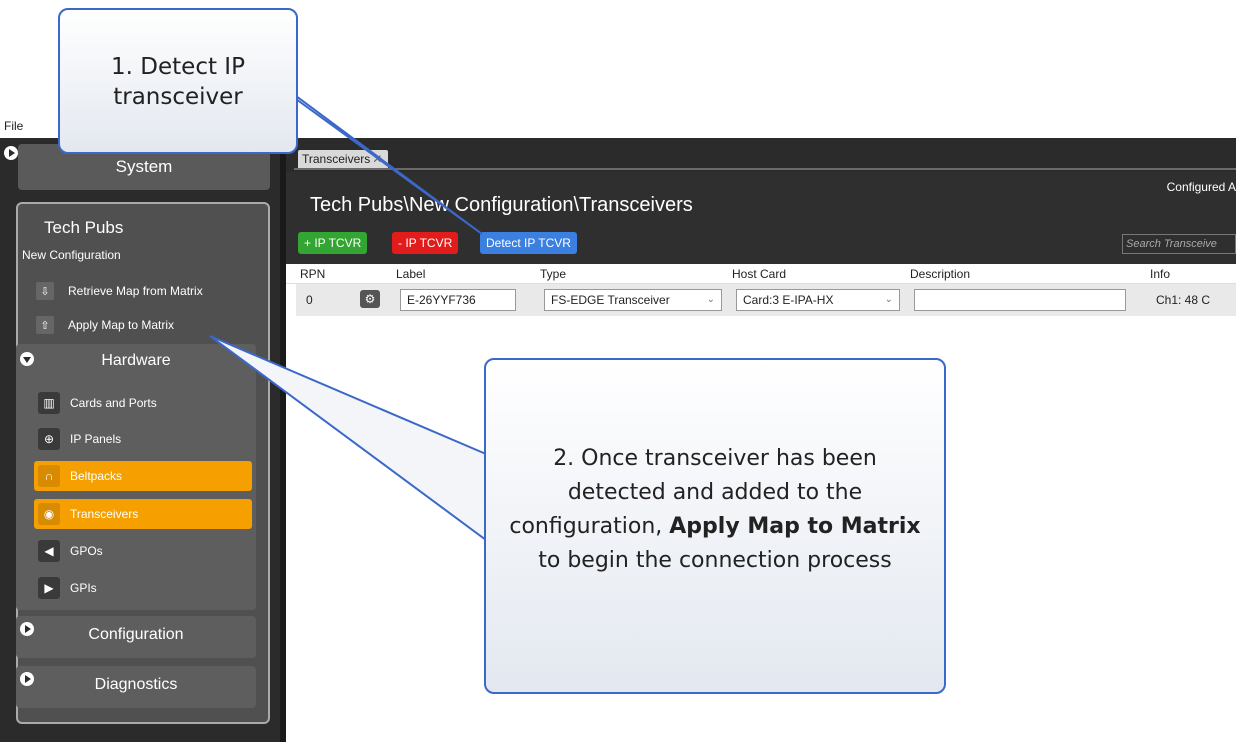 The width and height of the screenshot is (1236, 742). Describe the element at coordinates (136, 634) in the screenshot. I see `configuration-label: Configuration` at that location.